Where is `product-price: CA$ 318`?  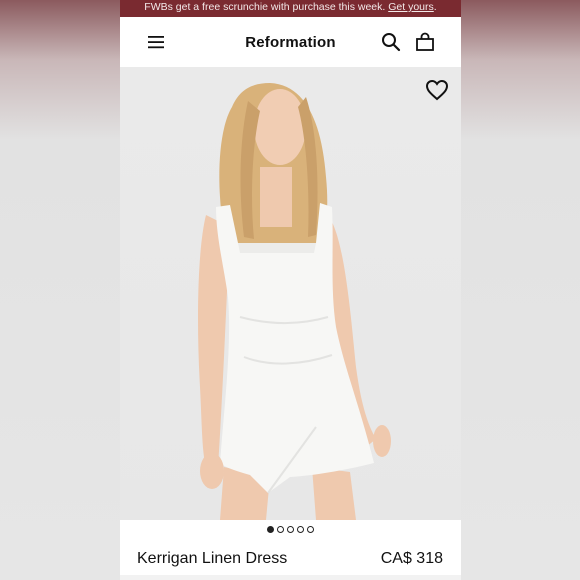
product-price: CA$ 318 is located at coordinates (411, 558).